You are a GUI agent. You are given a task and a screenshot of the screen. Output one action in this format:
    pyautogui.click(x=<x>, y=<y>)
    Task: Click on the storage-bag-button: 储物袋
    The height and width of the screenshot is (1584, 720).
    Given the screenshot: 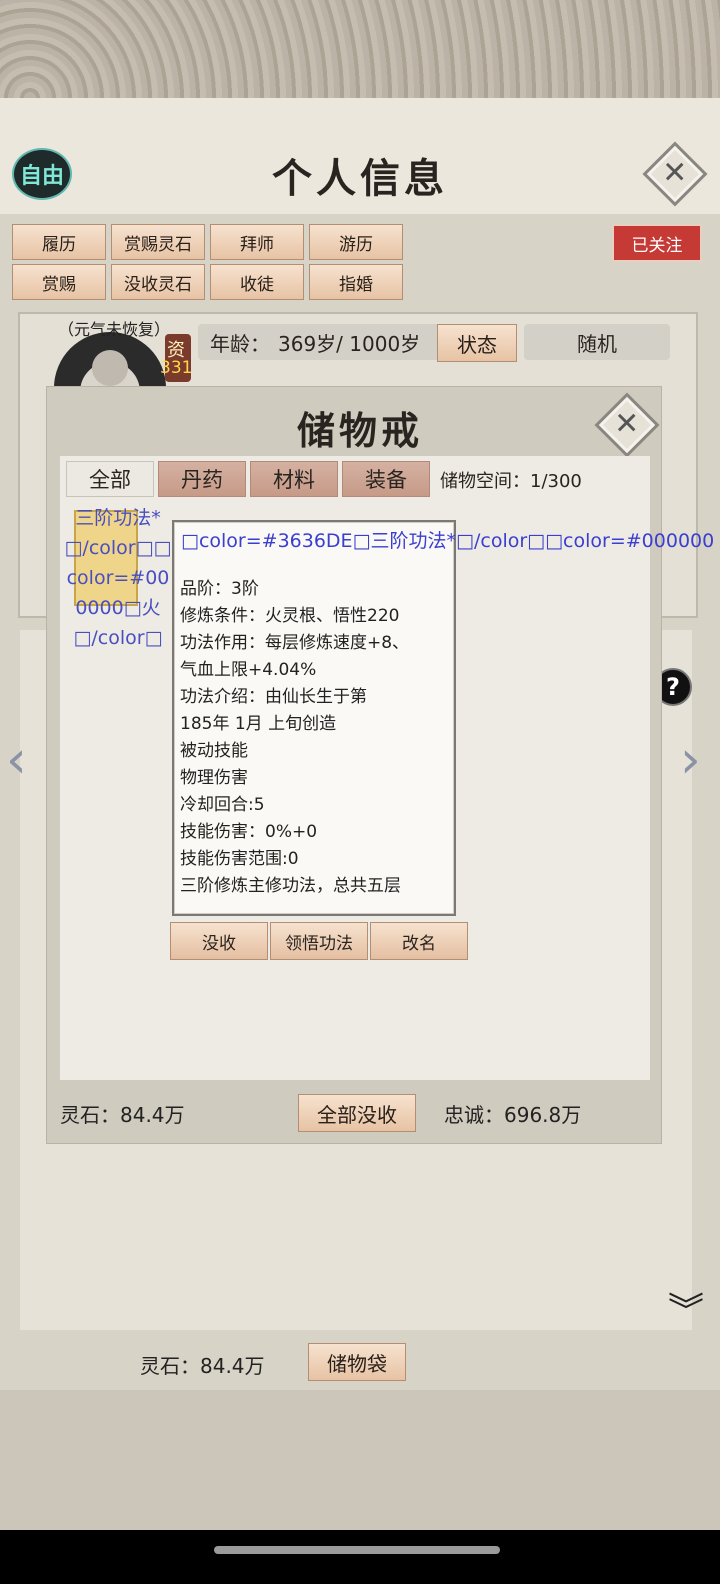 What is the action you would take?
    pyautogui.click(x=357, y=1362)
    